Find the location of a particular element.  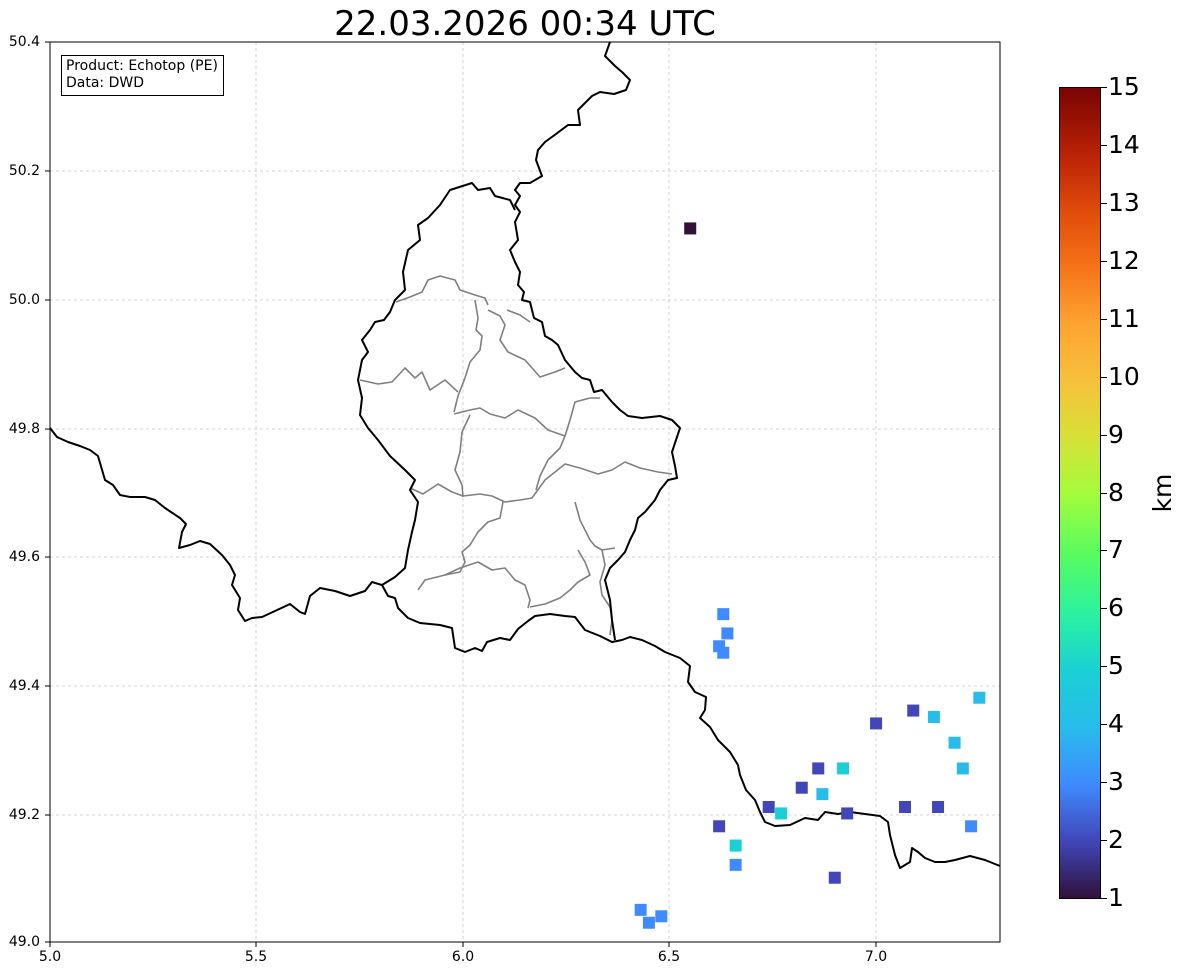

x-tick-label: 6.5 is located at coordinates (669, 957).